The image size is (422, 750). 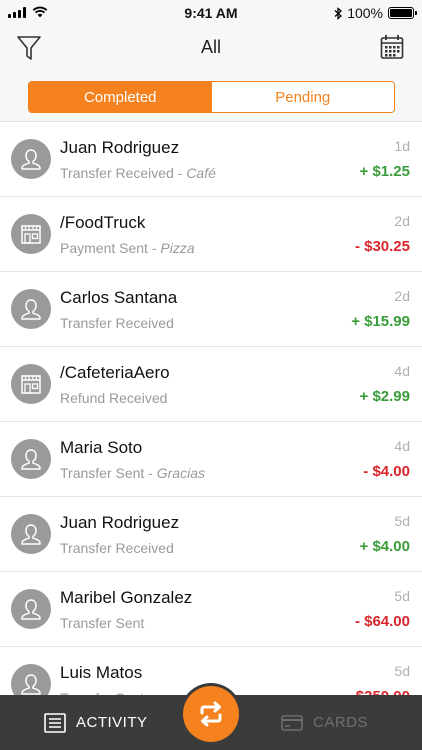 I want to click on transaction-note: Pizza, so click(x=177, y=248).